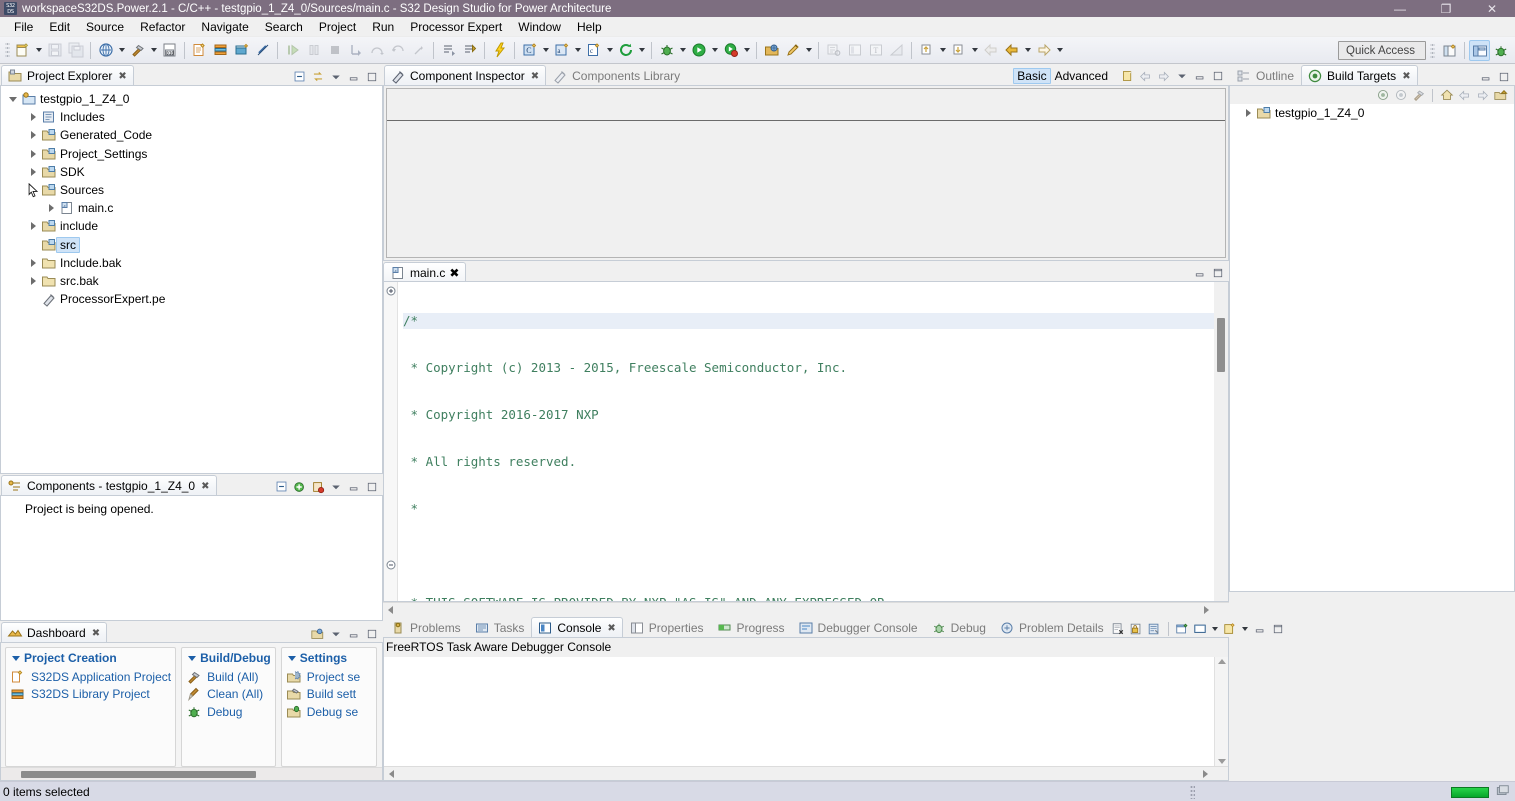  Describe the element at coordinates (329, 659) in the screenshot. I see `dashboard-section-header: Settings` at that location.